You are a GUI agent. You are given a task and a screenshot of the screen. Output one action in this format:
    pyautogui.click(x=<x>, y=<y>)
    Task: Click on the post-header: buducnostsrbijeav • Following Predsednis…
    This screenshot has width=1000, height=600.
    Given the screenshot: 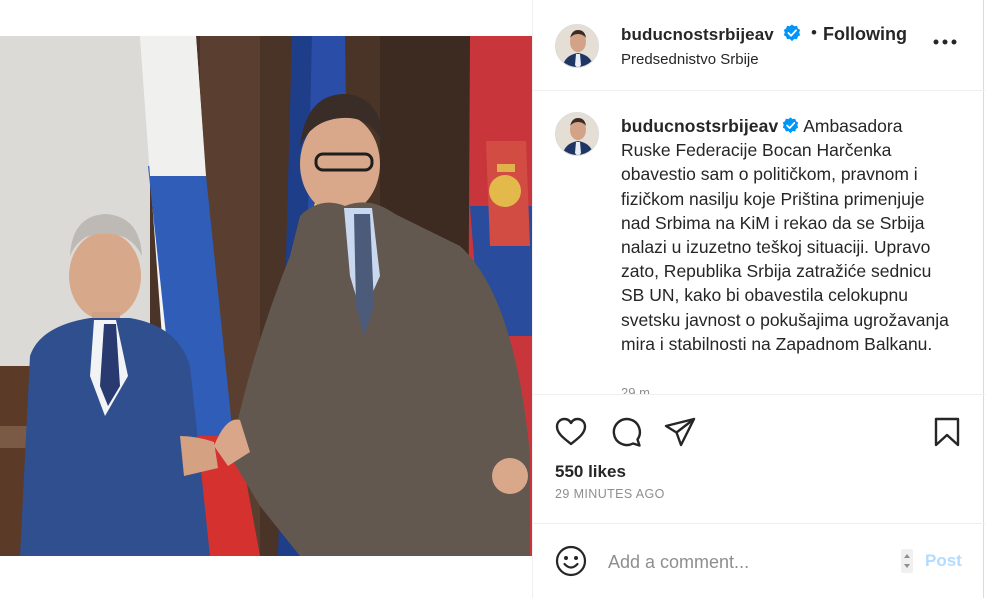 What is the action you would take?
    pyautogui.click(x=759, y=45)
    